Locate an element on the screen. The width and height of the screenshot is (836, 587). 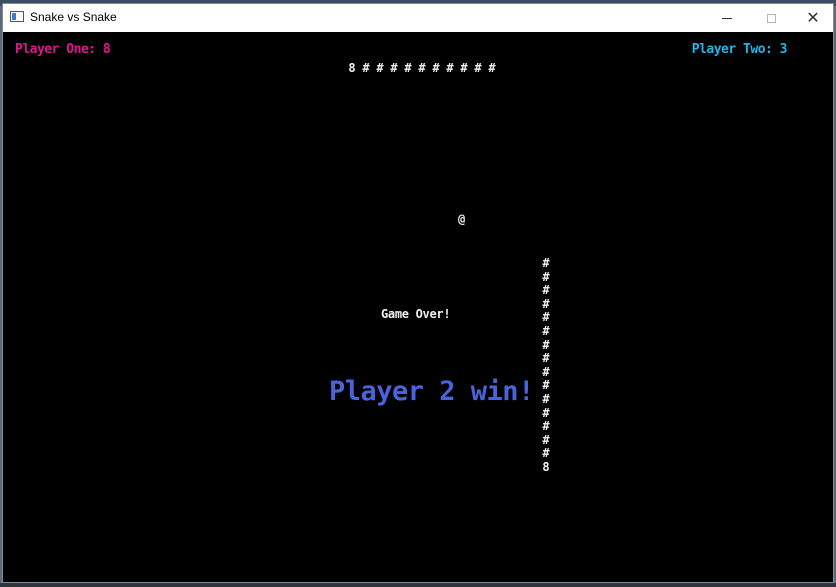
app-window-icon is located at coordinates (17, 16).